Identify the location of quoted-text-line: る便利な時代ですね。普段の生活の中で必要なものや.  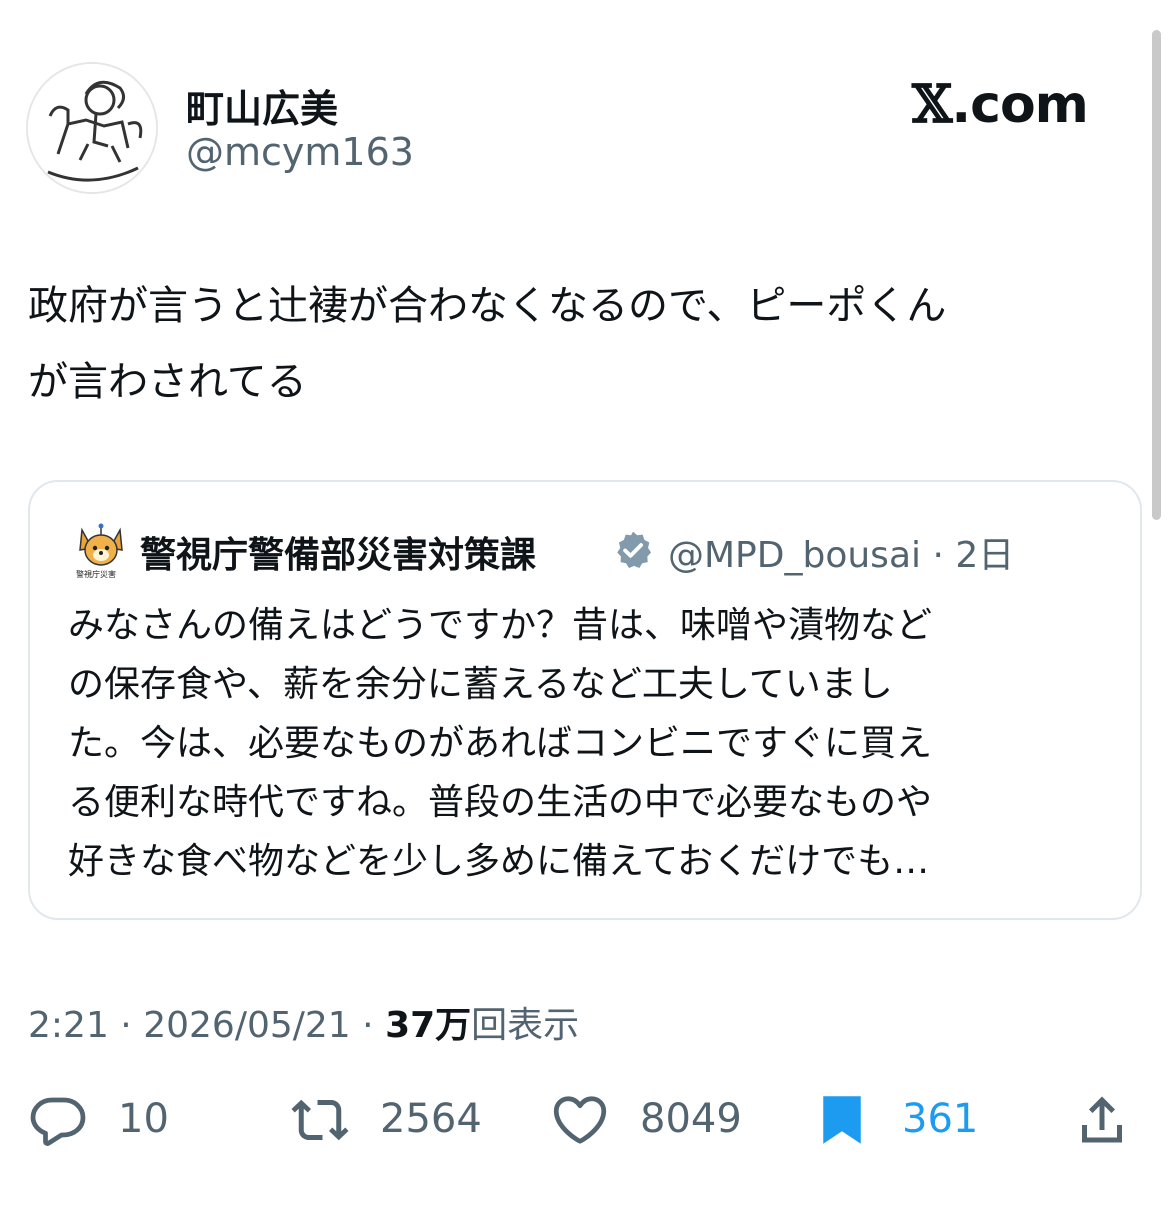
(500, 802).